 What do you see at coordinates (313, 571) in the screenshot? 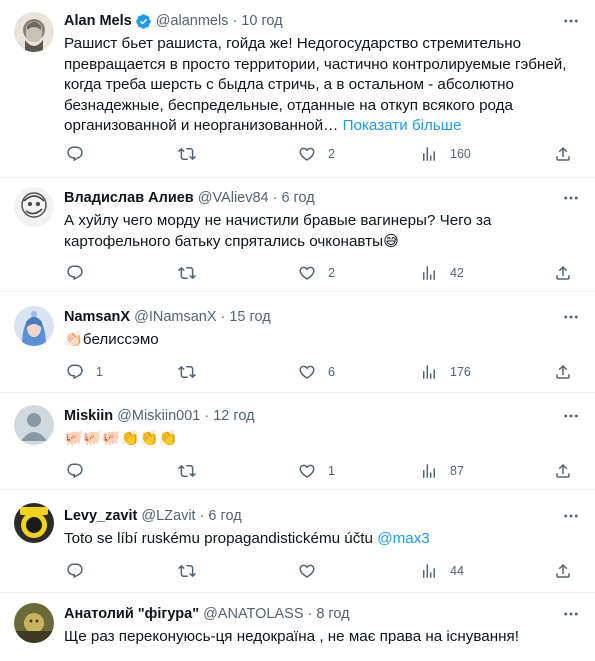
I see `like-button` at bounding box center [313, 571].